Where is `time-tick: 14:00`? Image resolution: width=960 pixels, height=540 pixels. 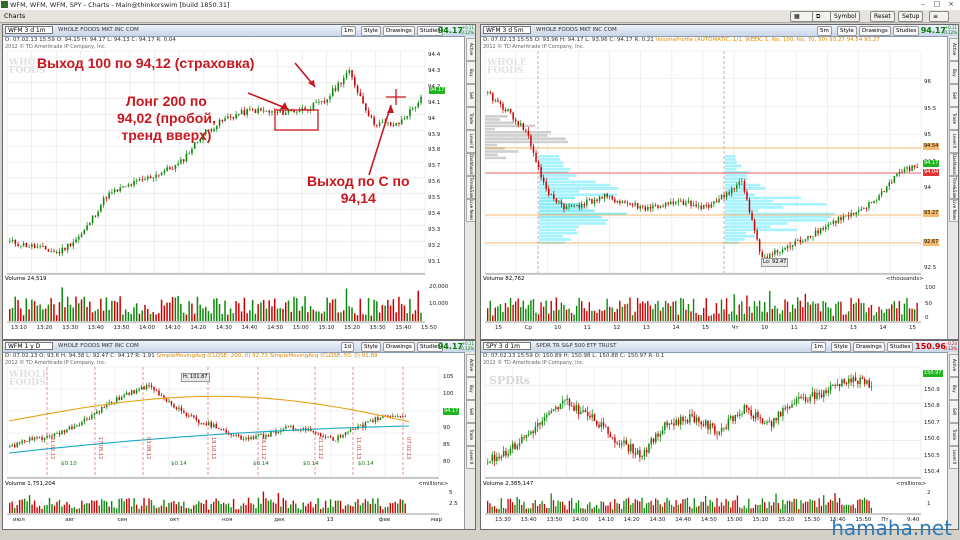
time-tick: 14:00 is located at coordinates (147, 328).